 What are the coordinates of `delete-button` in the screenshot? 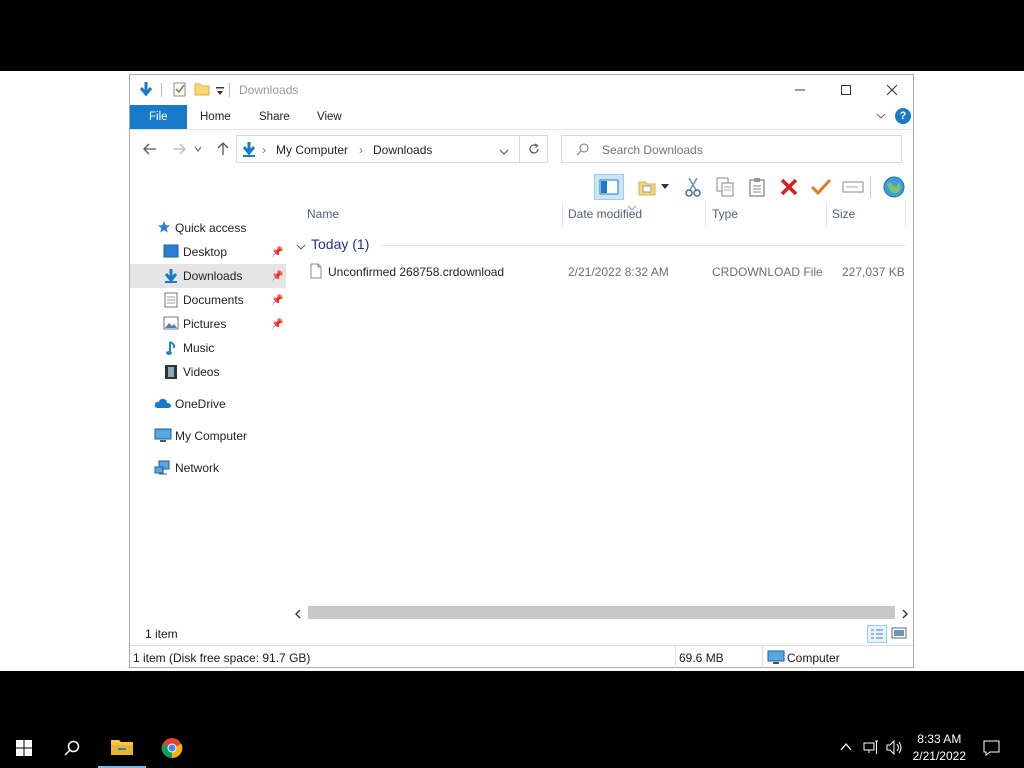 It's located at (789, 187).